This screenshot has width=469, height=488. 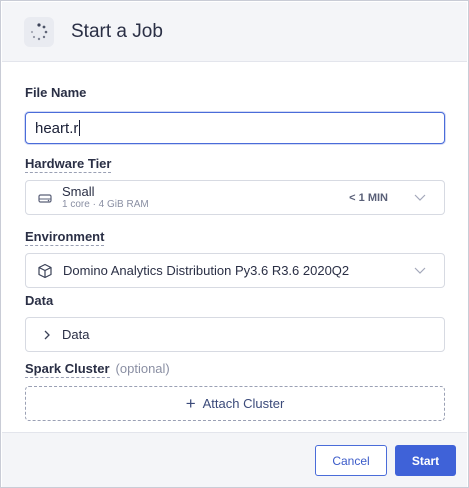 I want to click on chevron-right-icon, so click(x=47, y=335).